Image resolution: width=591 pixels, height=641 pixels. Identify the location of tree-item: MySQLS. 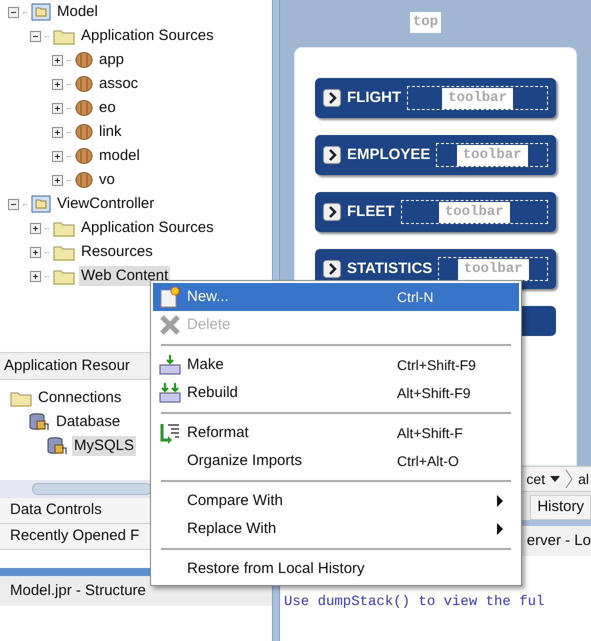
(104, 446).